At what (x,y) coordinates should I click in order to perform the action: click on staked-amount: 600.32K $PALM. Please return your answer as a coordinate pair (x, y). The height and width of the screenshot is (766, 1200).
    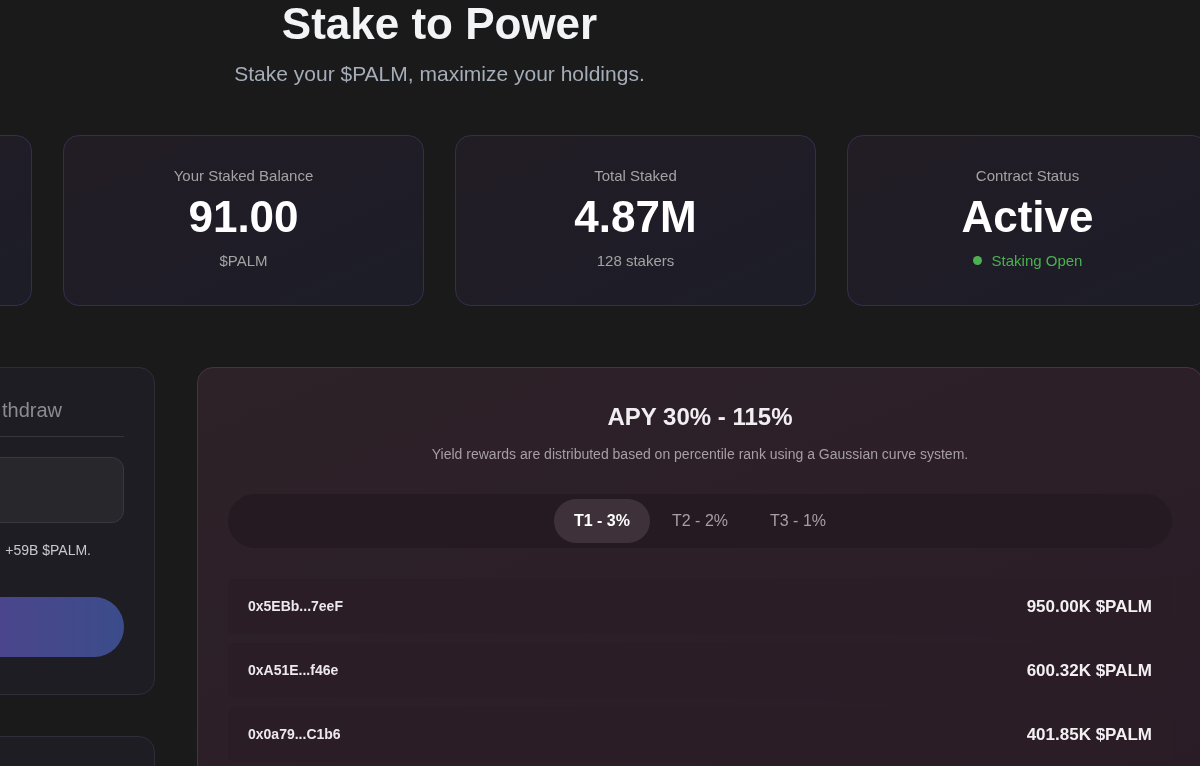
    Looking at the image, I should click on (1089, 670).